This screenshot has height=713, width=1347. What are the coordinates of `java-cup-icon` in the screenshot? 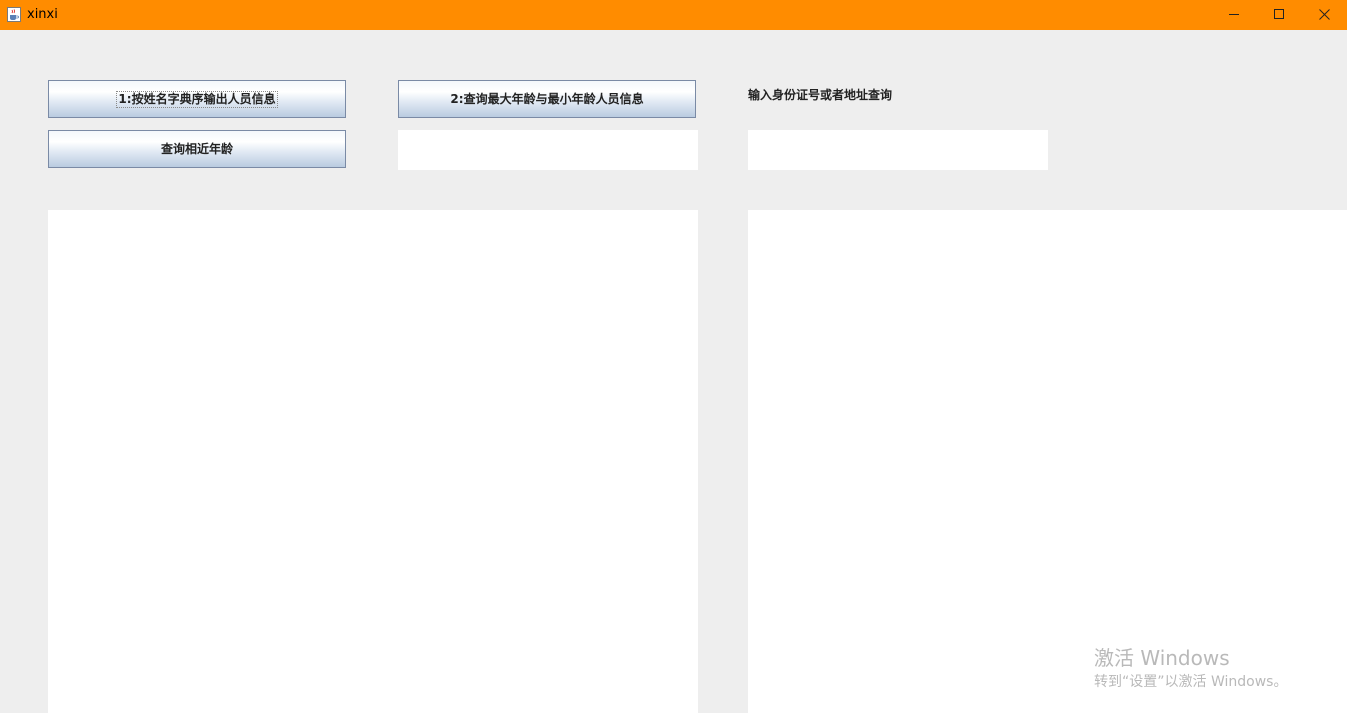 It's located at (14, 14).